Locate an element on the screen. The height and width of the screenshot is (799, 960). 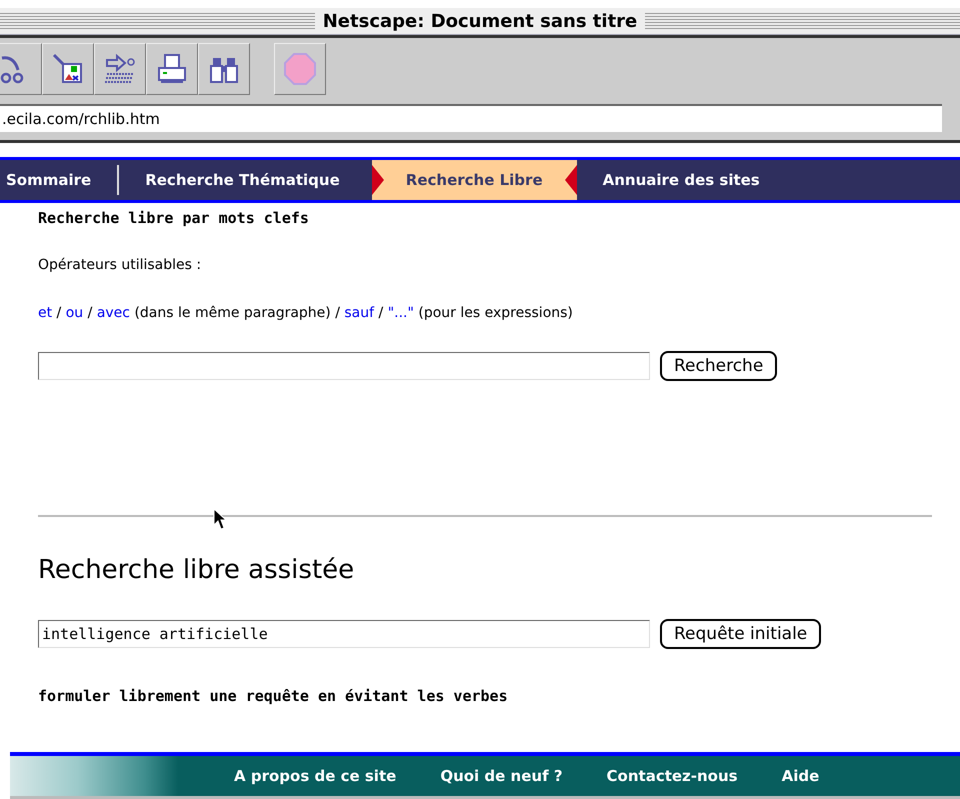
window-title: Netscape: Document sans titre is located at coordinates (480, 21).